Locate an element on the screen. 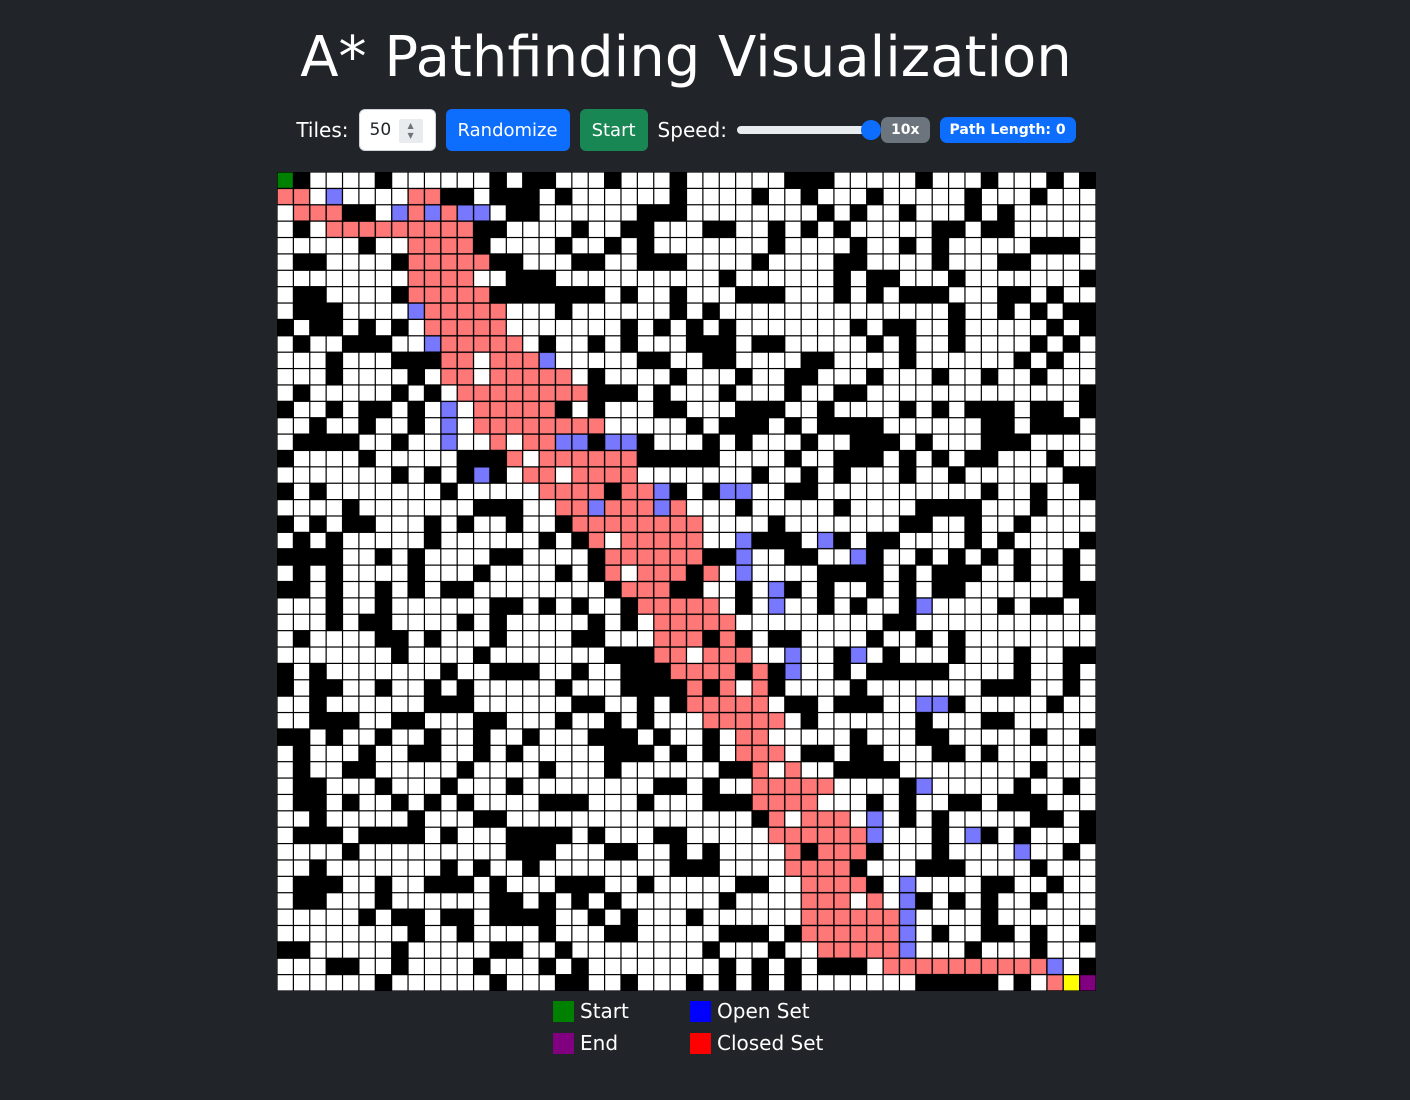  start-button: Start is located at coordinates (613, 130).